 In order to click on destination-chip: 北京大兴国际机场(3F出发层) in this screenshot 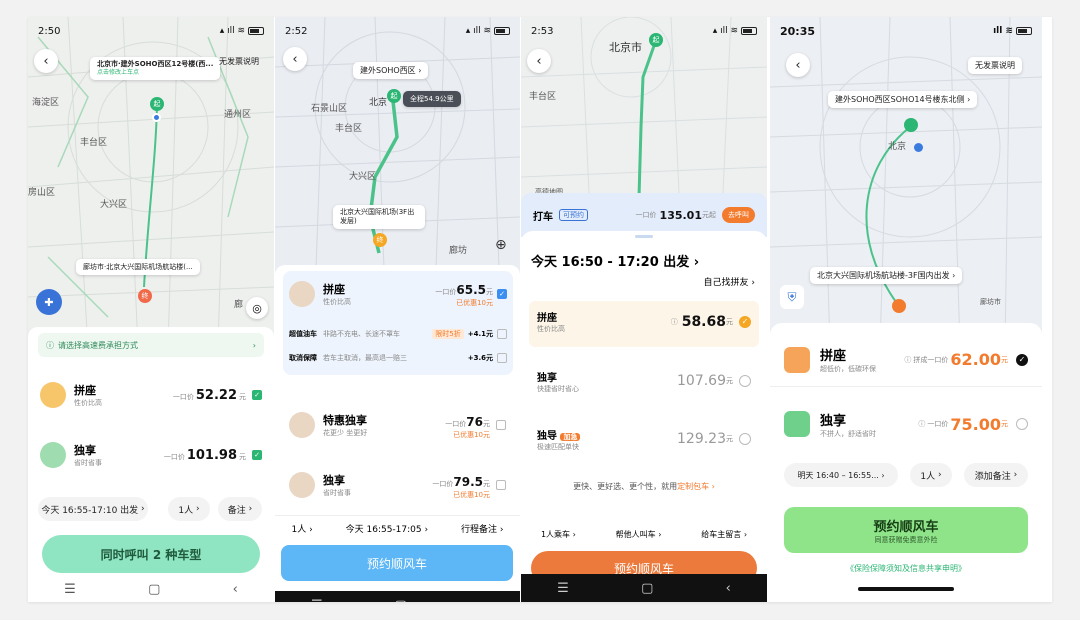, I will do `click(379, 217)`.